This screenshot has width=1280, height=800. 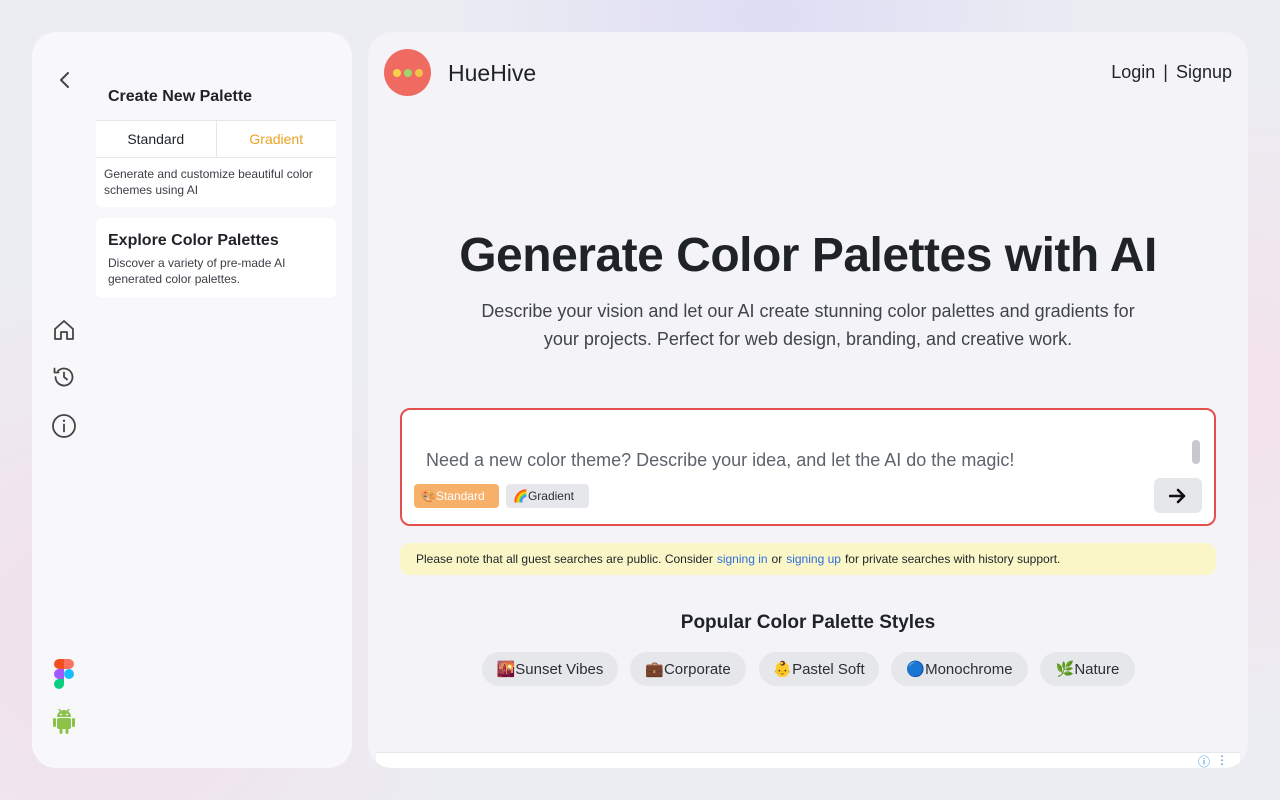 What do you see at coordinates (193, 240) in the screenshot?
I see `explore-palettes-title: Explore Color Palettes` at bounding box center [193, 240].